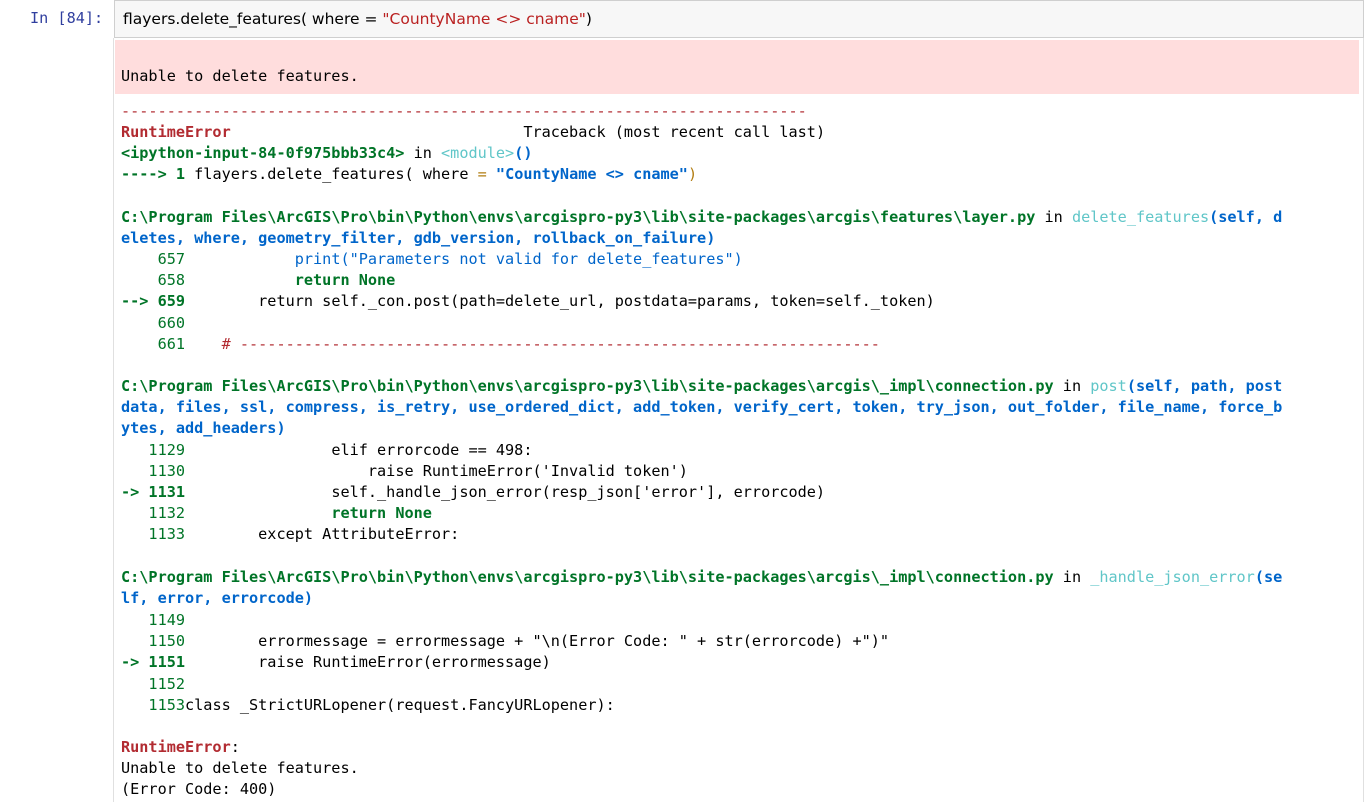  I want to click on line-number: 1153, so click(153, 705).